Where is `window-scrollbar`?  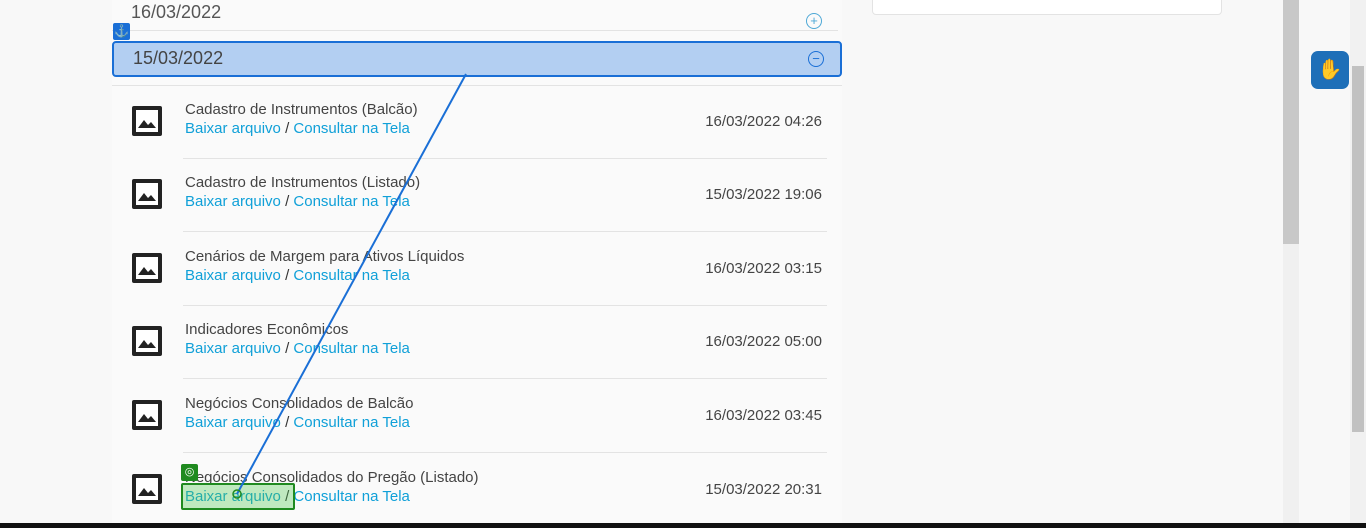
window-scrollbar is located at coordinates (1358, 264).